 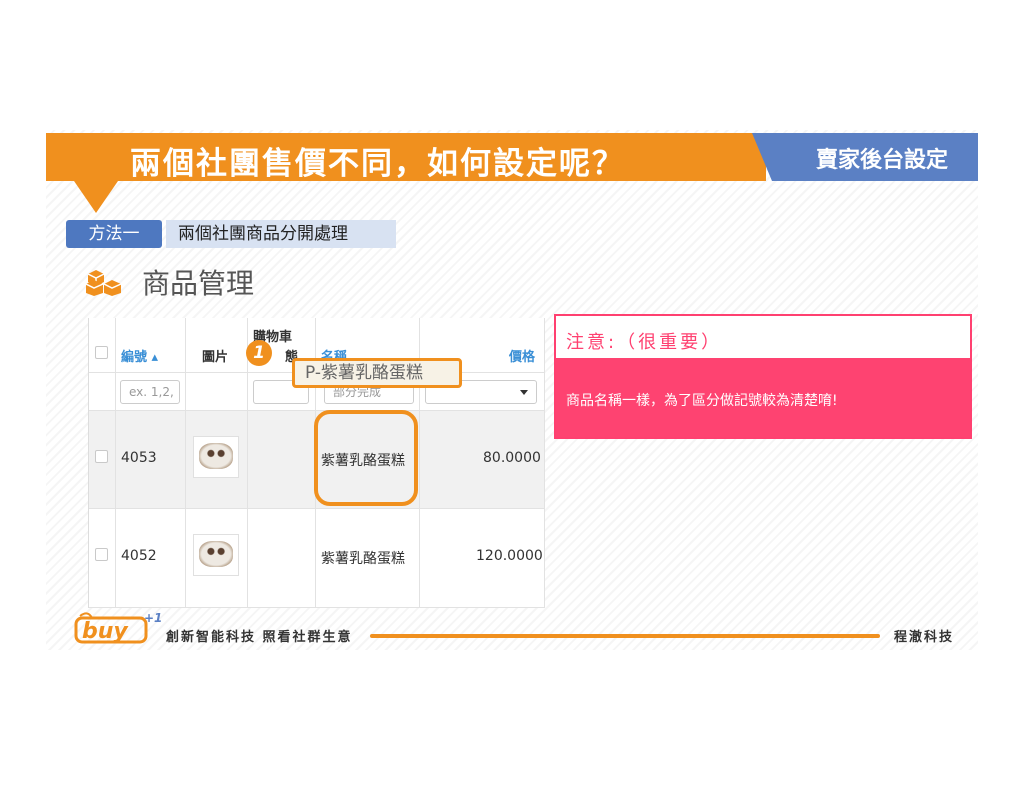 What do you see at coordinates (882, 160) in the screenshot?
I see `section-label: 賣家後台設定` at bounding box center [882, 160].